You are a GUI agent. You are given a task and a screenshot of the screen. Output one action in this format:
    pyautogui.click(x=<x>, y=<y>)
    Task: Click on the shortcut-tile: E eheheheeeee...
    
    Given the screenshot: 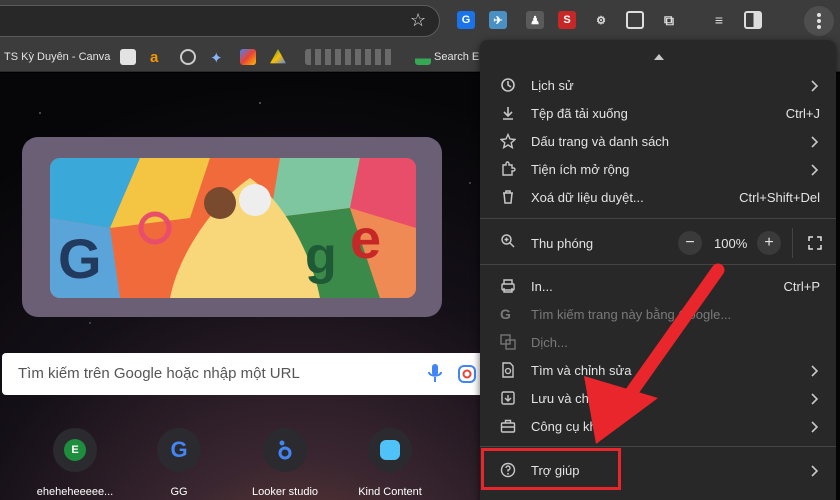 What is the action you would take?
    pyautogui.click(x=75, y=463)
    